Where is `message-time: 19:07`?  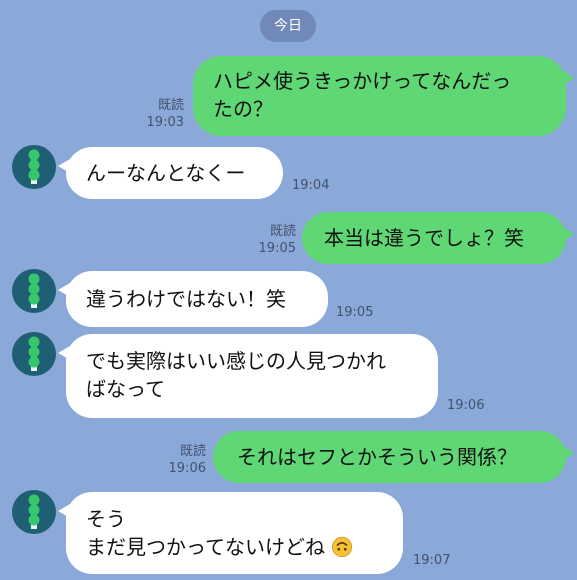
message-time: 19:07 is located at coordinates (432, 560).